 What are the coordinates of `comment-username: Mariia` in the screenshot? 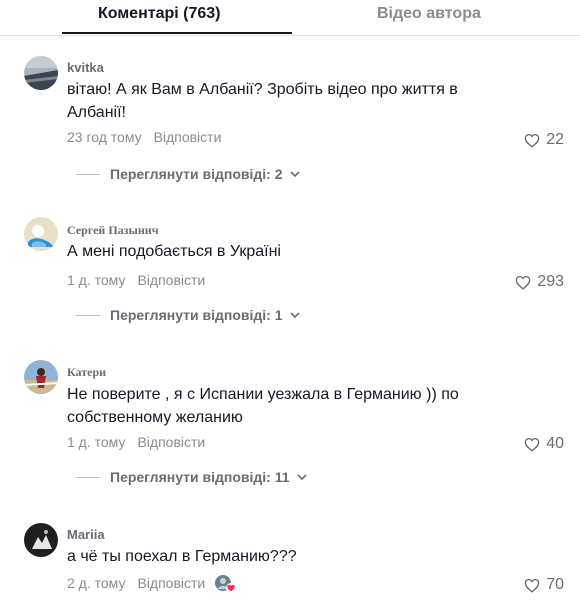 It's located at (86, 534).